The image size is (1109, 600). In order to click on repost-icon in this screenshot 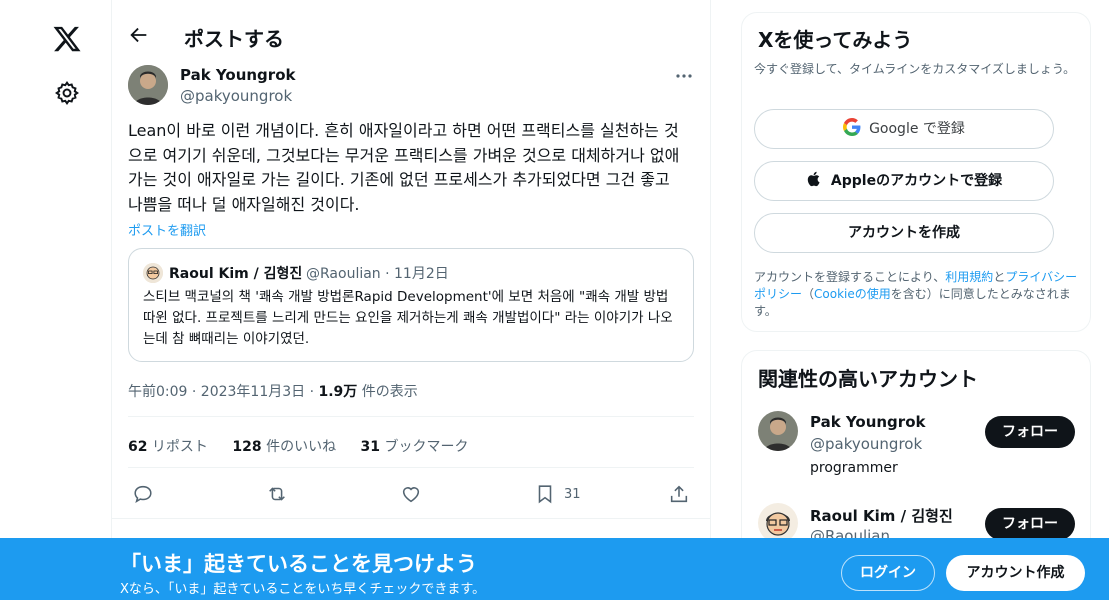, I will do `click(278, 495)`.